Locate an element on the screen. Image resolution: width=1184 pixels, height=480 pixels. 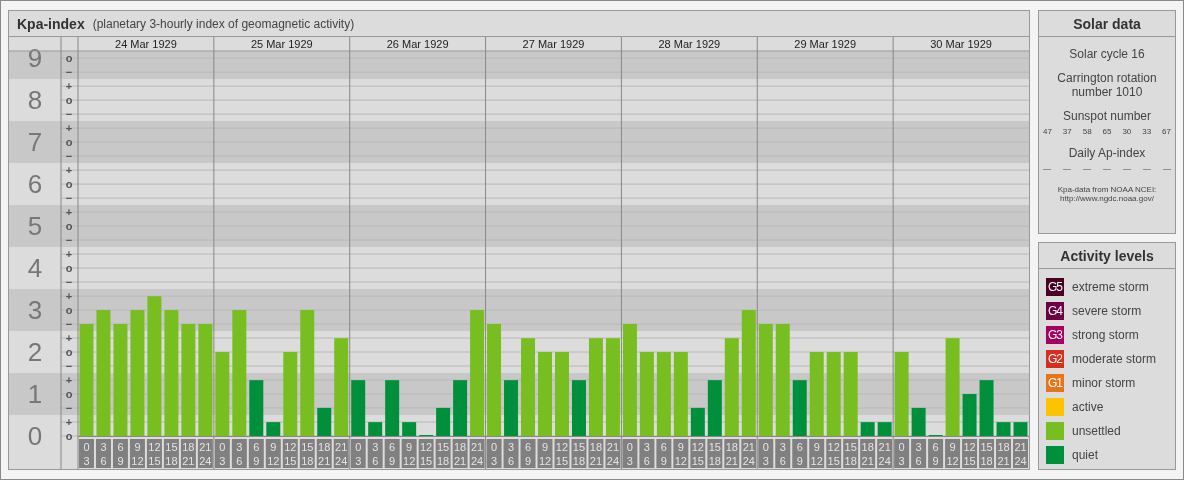
kp-level-label: 0 is located at coordinates (35, 436).